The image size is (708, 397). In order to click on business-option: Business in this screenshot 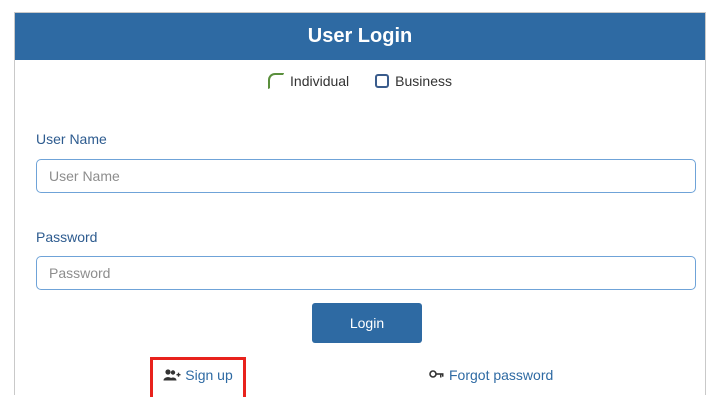, I will do `click(413, 81)`.